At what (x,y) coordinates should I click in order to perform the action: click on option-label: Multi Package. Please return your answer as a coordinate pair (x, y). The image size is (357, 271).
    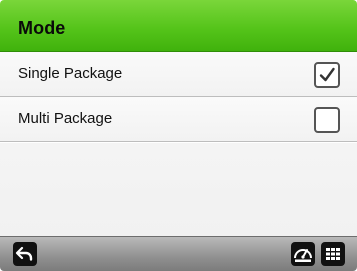
    Looking at the image, I should click on (65, 118).